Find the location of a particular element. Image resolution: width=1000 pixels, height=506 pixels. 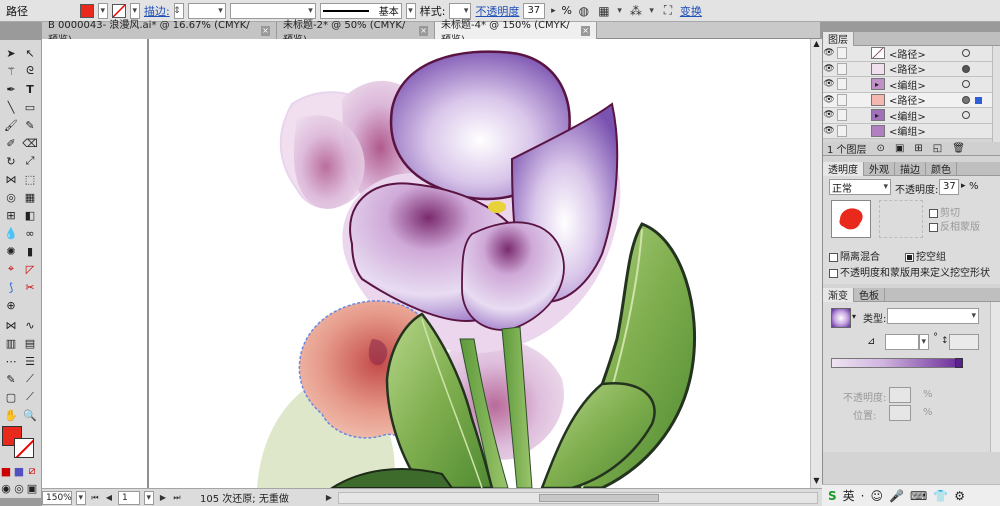

stroke-color-box is located at coordinates (24, 448).